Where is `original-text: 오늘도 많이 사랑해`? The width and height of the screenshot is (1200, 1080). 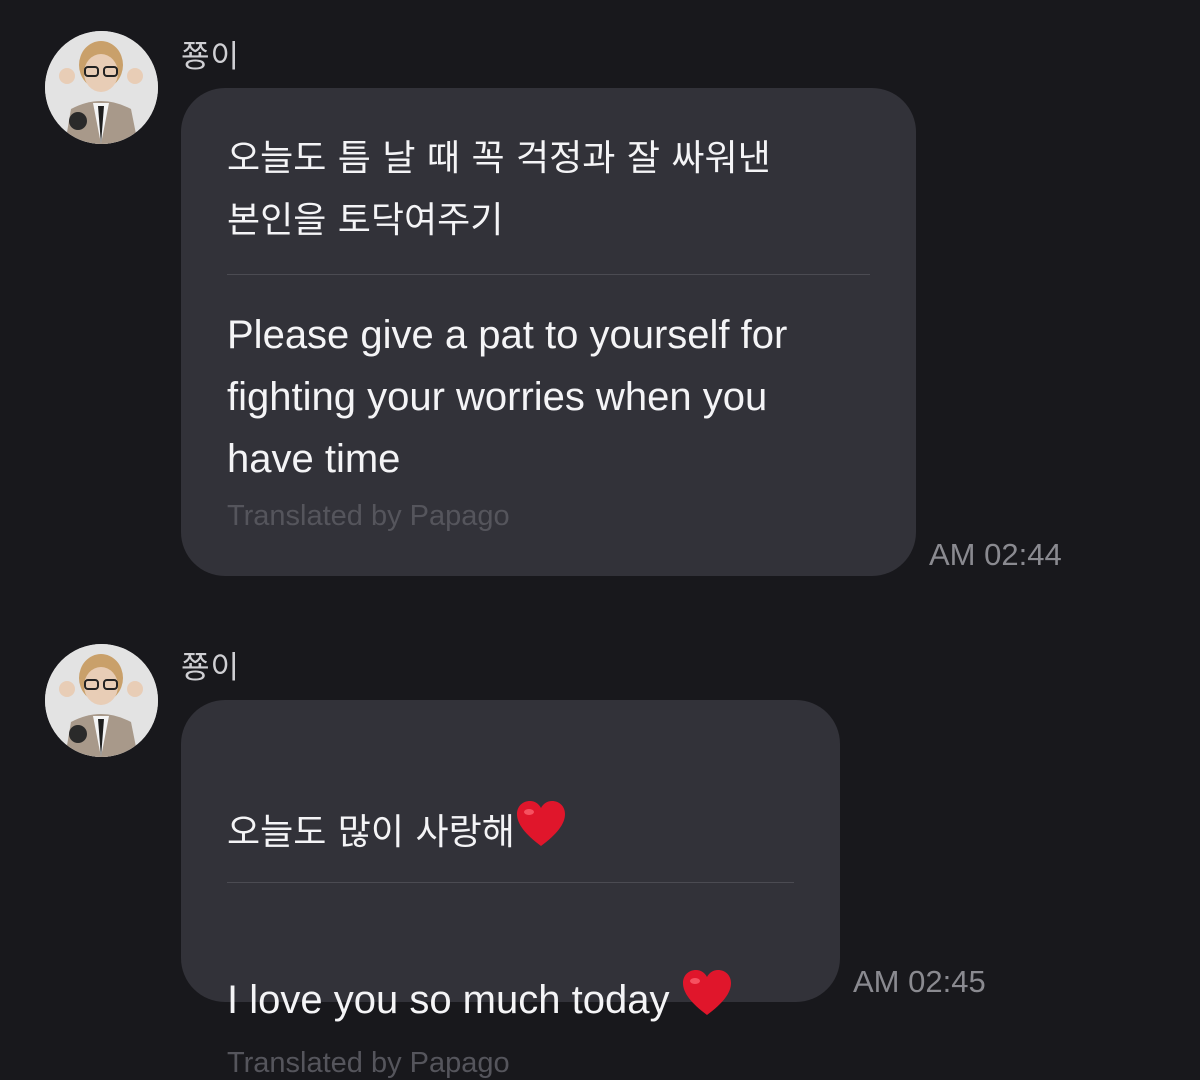 original-text: 오늘도 많이 사랑해 is located at coordinates (510, 784).